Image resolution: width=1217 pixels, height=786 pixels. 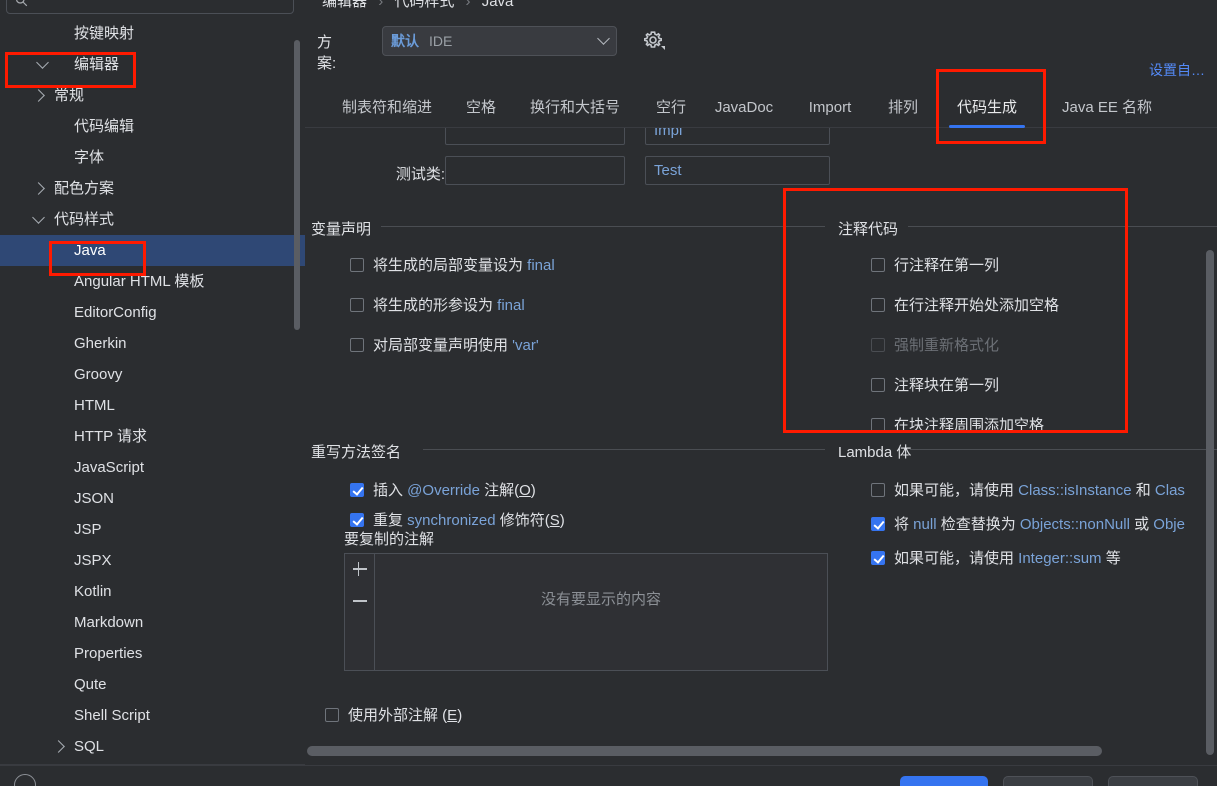 What do you see at coordinates (360, 601) in the screenshot?
I see `minus-icon` at bounding box center [360, 601].